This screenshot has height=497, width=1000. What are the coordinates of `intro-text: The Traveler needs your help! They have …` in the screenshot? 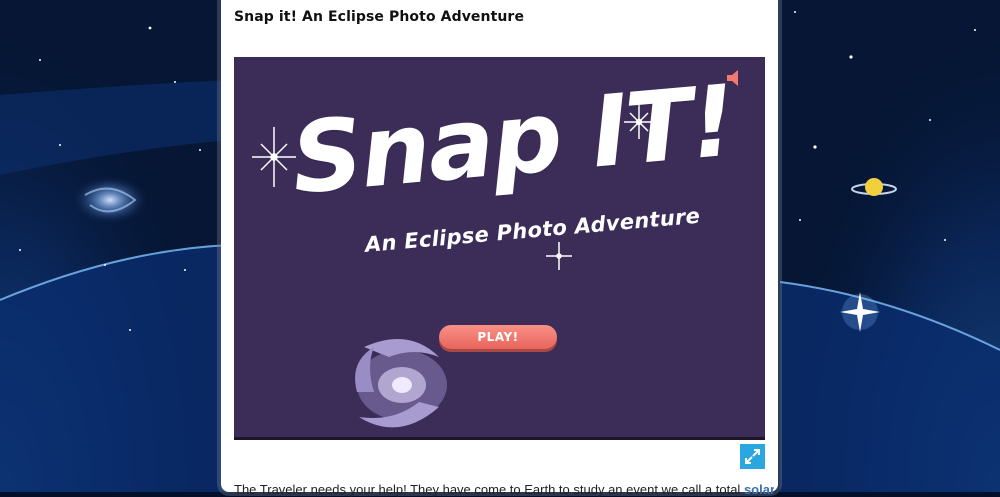 It's located at (489, 489).